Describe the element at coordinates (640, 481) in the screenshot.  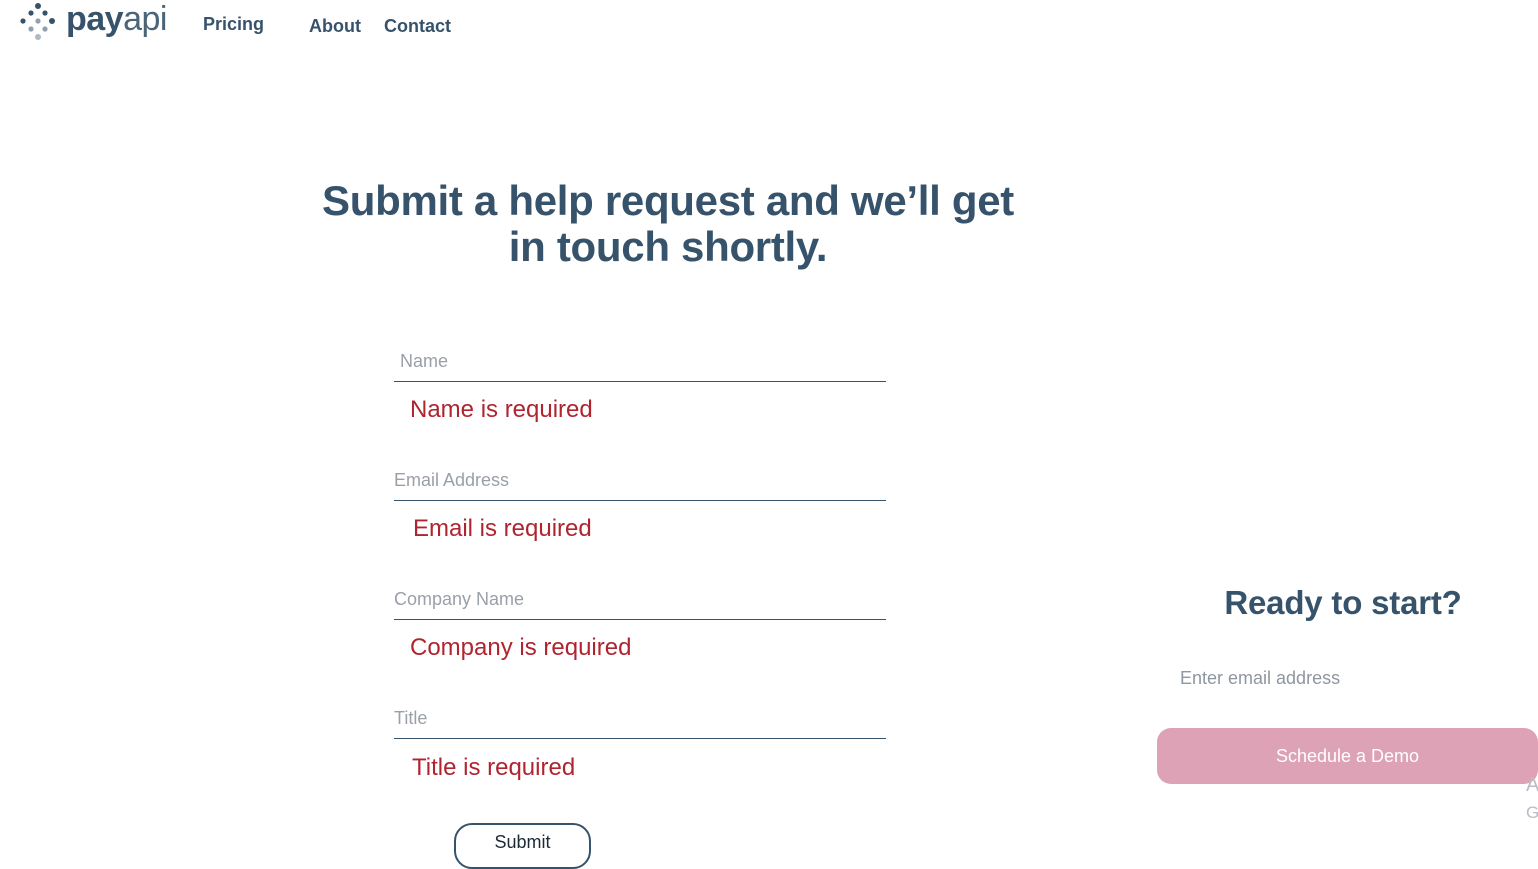
I see `email-field` at that location.